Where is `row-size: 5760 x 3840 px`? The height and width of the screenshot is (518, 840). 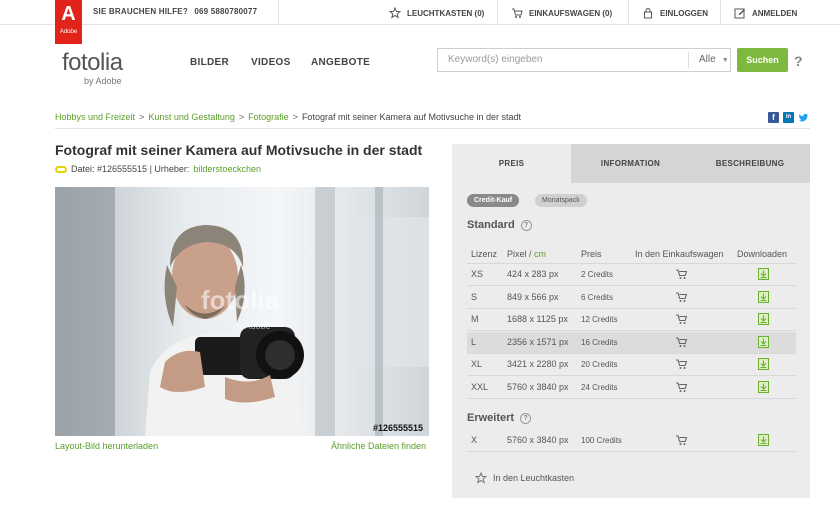
row-size: 5760 x 3840 px is located at coordinates (538, 440).